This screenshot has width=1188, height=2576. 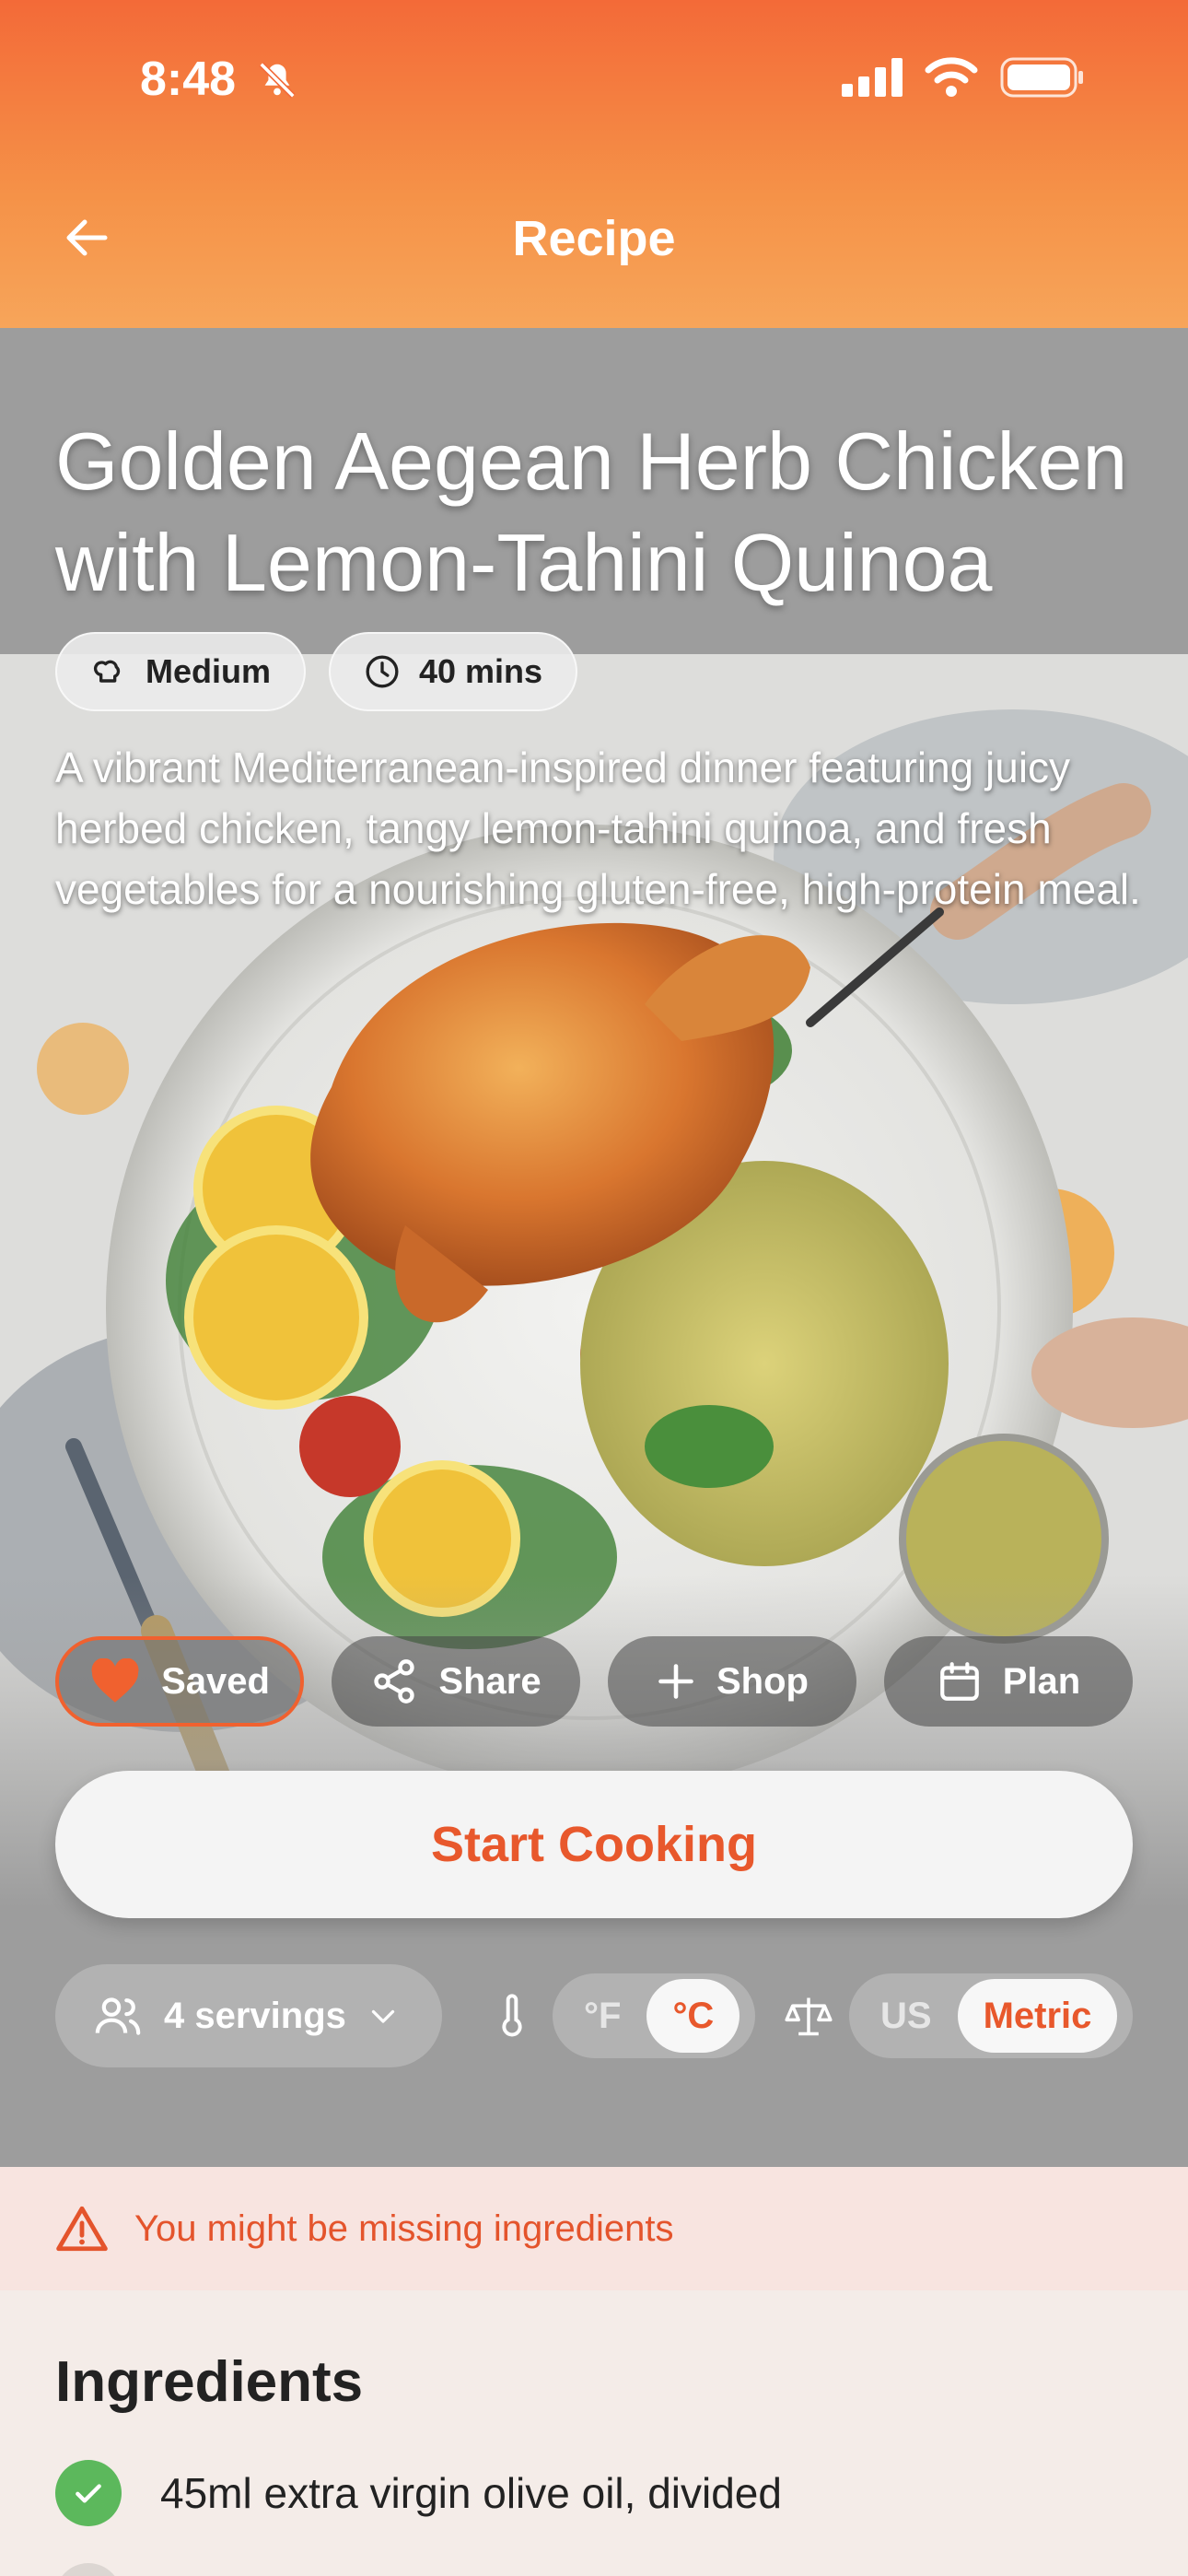 What do you see at coordinates (107, 671) in the screenshot?
I see `chef-hat-icon` at bounding box center [107, 671].